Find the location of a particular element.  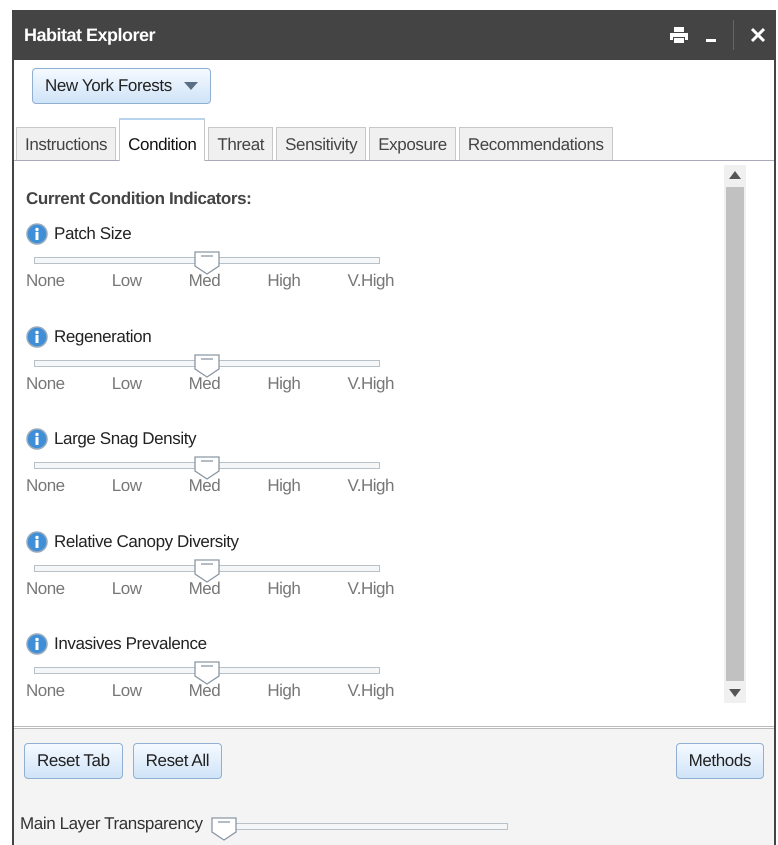

transparency-label: Main Layer Transparency is located at coordinates (111, 824).